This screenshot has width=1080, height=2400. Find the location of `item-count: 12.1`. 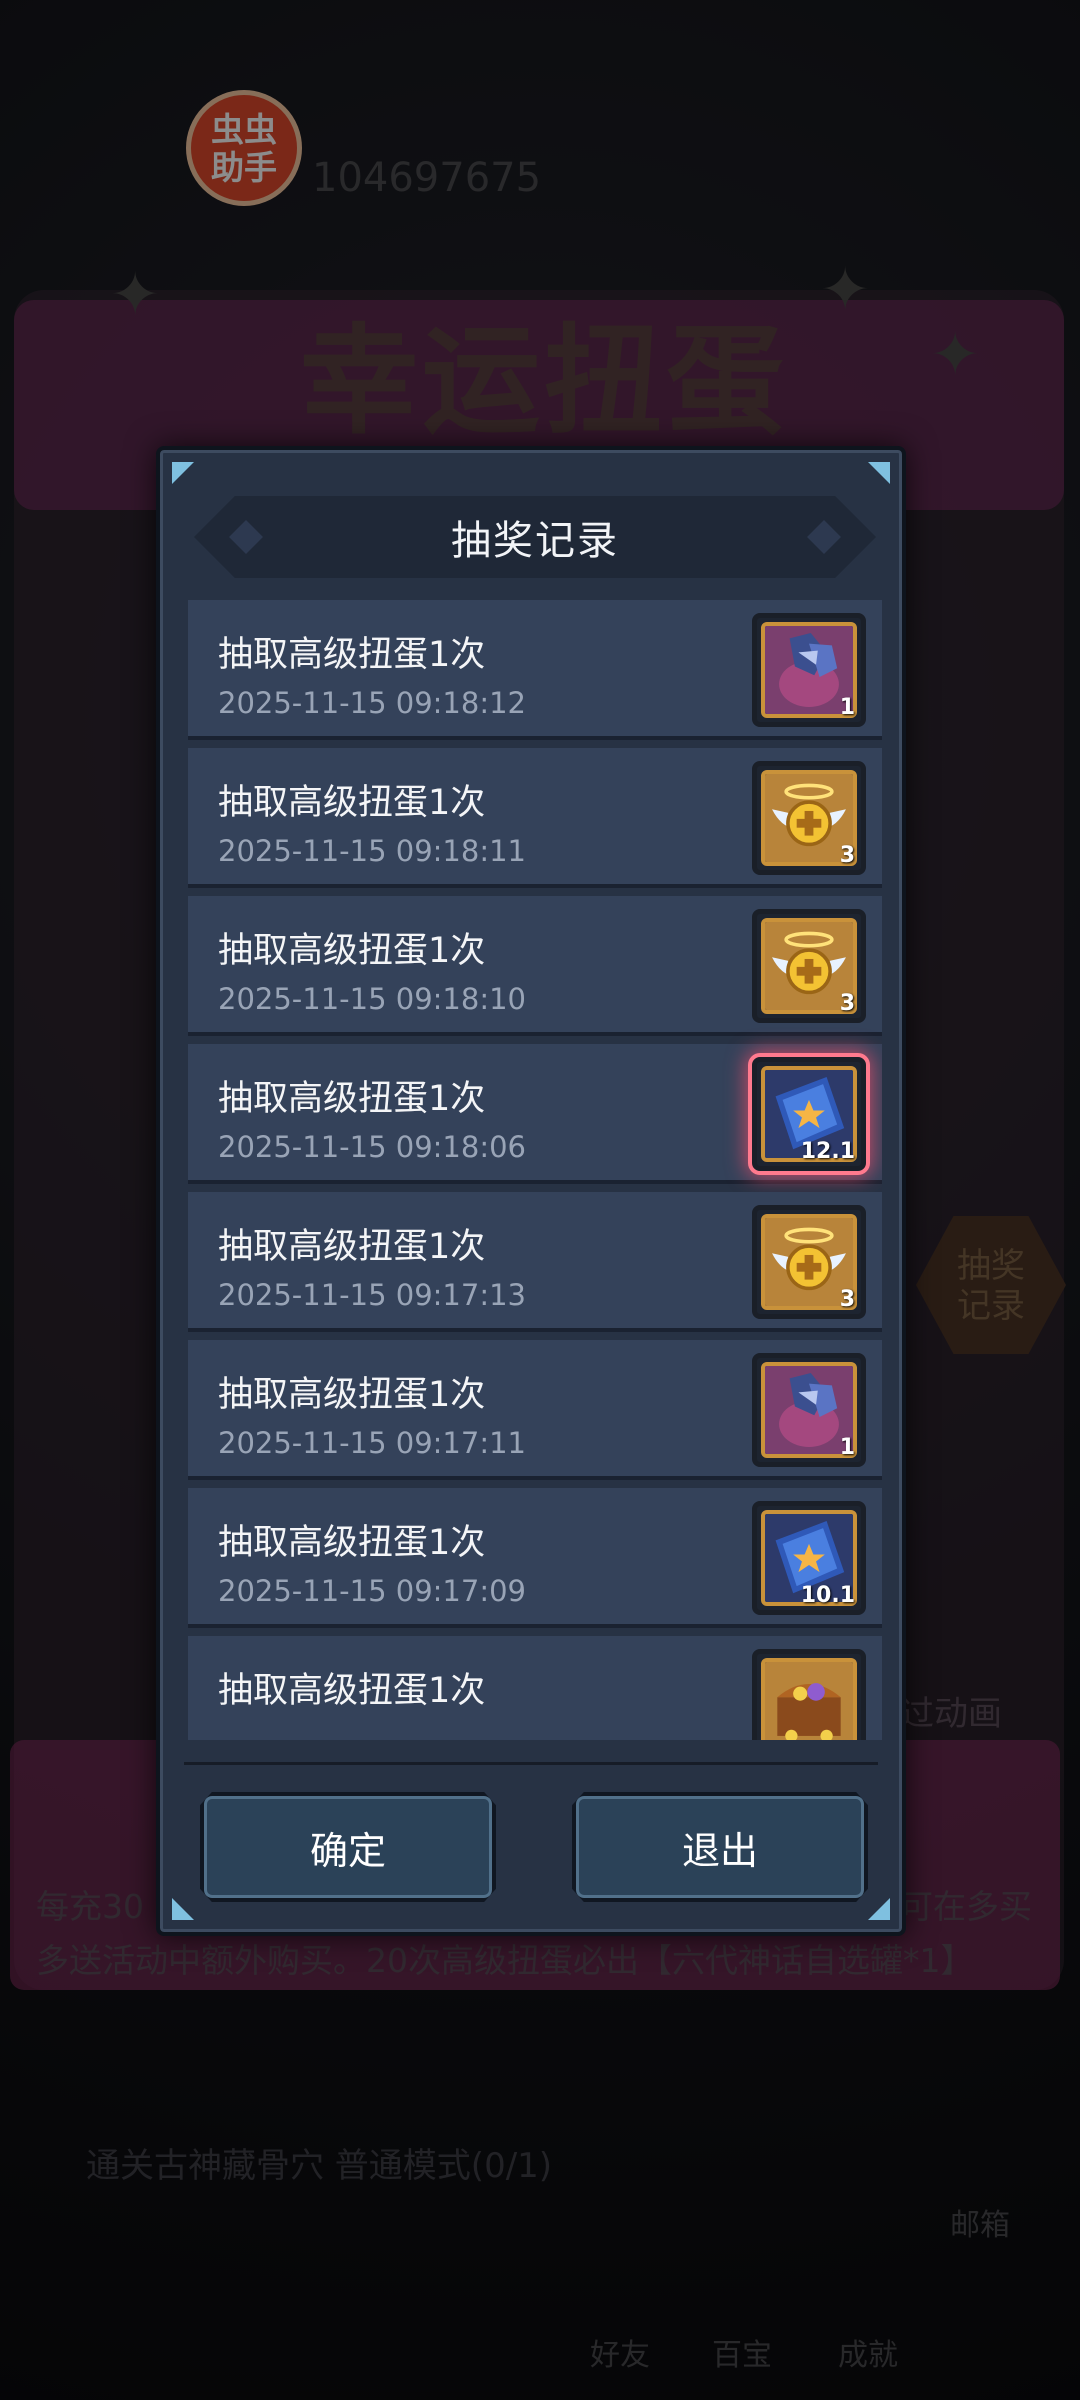

item-count: 12.1 is located at coordinates (827, 1151).